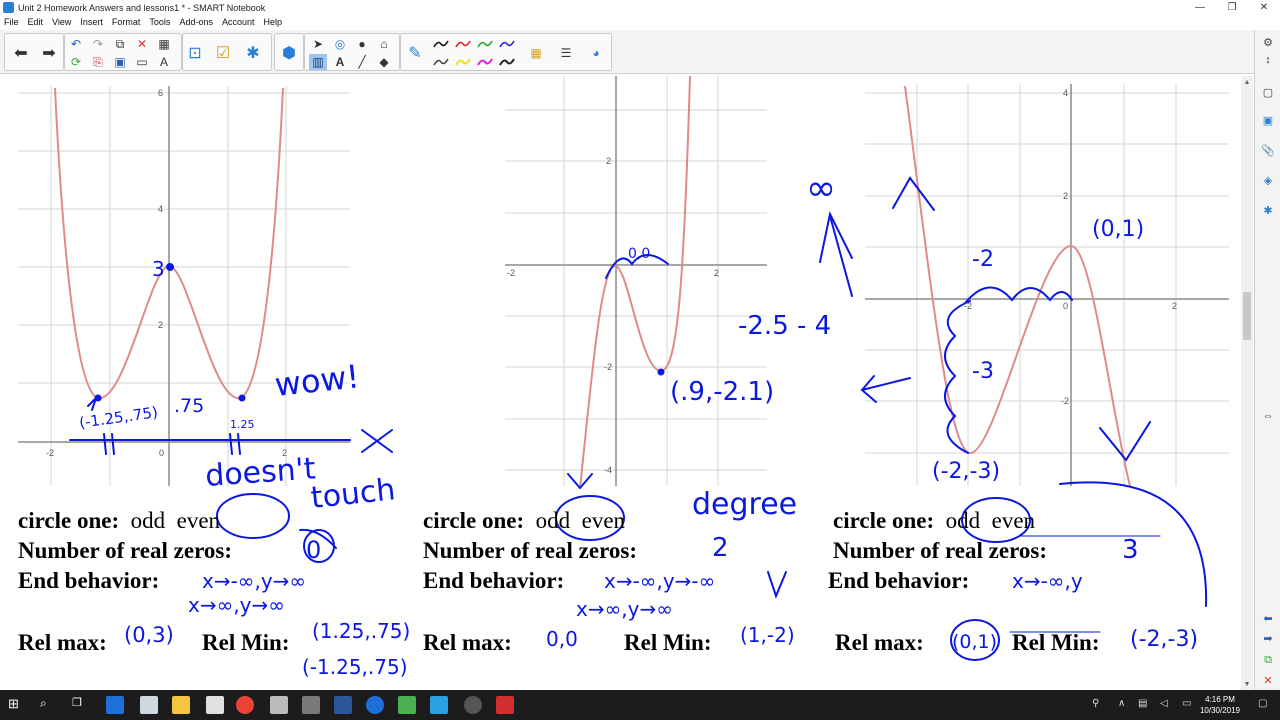 Image resolution: width=1280 pixels, height=720 pixels. I want to click on q2-option-even: even, so click(603, 520).